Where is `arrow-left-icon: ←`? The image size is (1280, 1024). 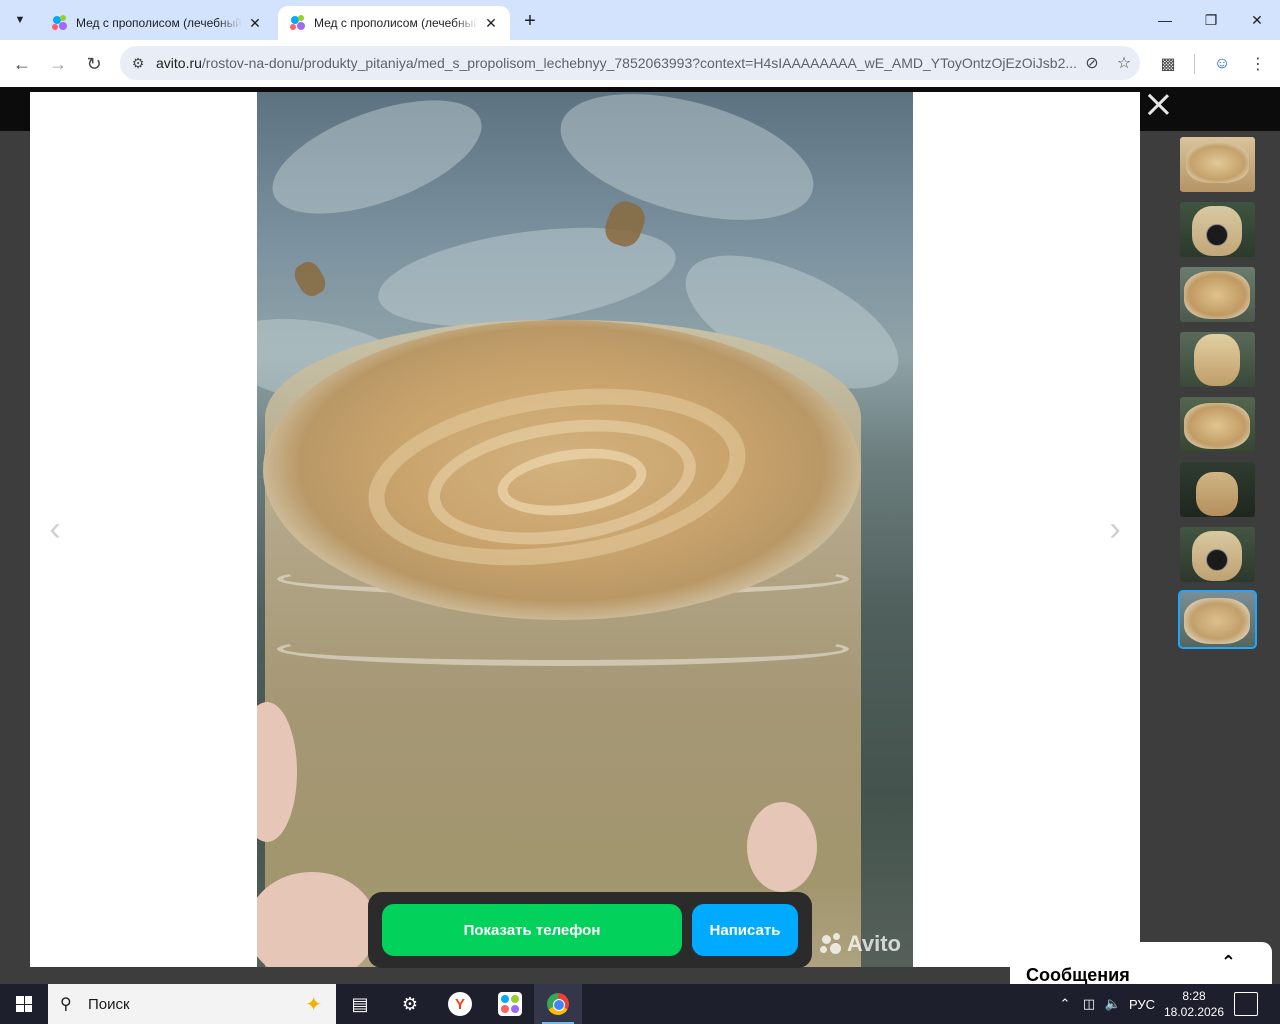
arrow-left-icon: ← is located at coordinates (22, 63).